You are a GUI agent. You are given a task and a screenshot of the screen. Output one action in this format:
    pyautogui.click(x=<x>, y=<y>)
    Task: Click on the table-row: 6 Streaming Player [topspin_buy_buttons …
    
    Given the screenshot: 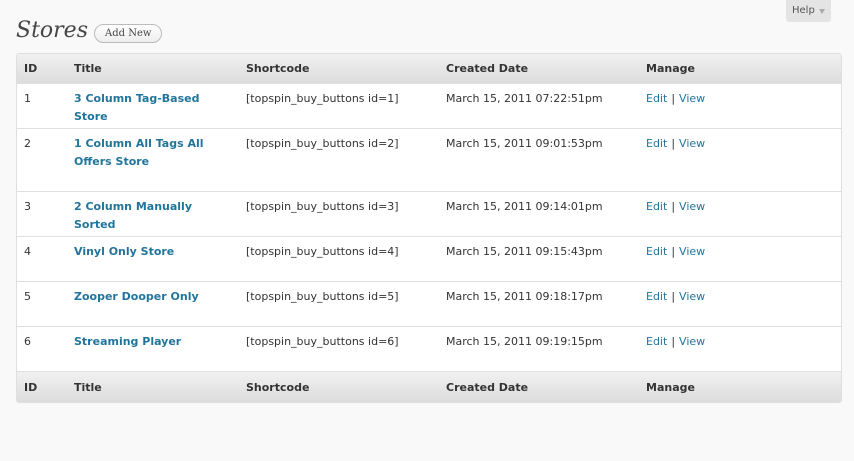 What is the action you would take?
    pyautogui.click(x=429, y=348)
    